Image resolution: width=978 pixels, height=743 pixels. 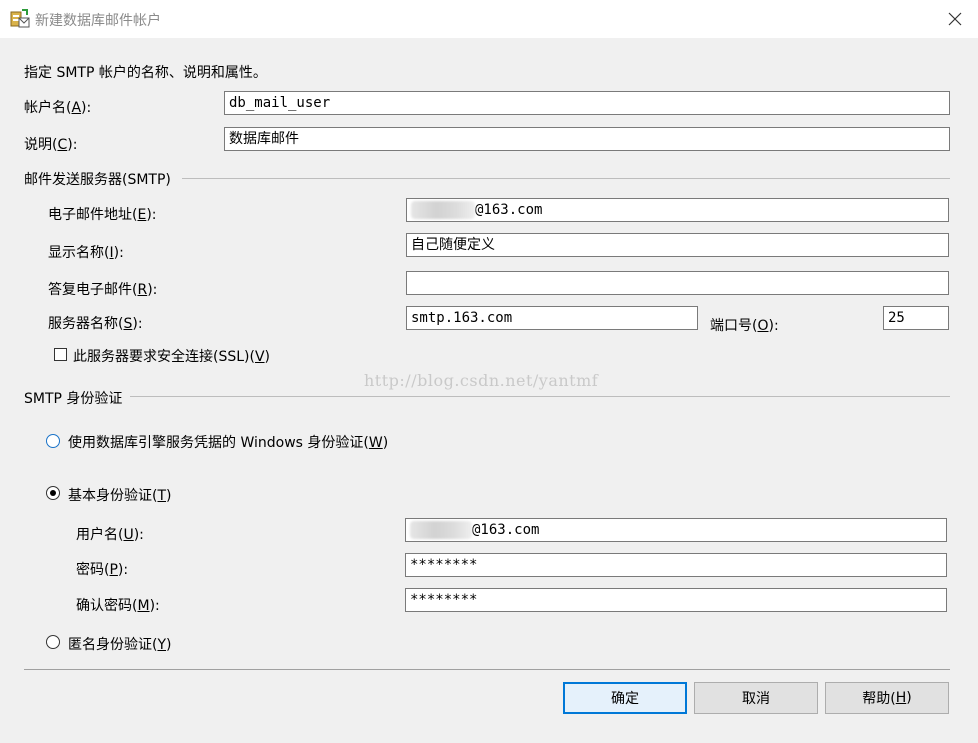 What do you see at coordinates (676, 565) in the screenshot?
I see `password-input: ********` at bounding box center [676, 565].